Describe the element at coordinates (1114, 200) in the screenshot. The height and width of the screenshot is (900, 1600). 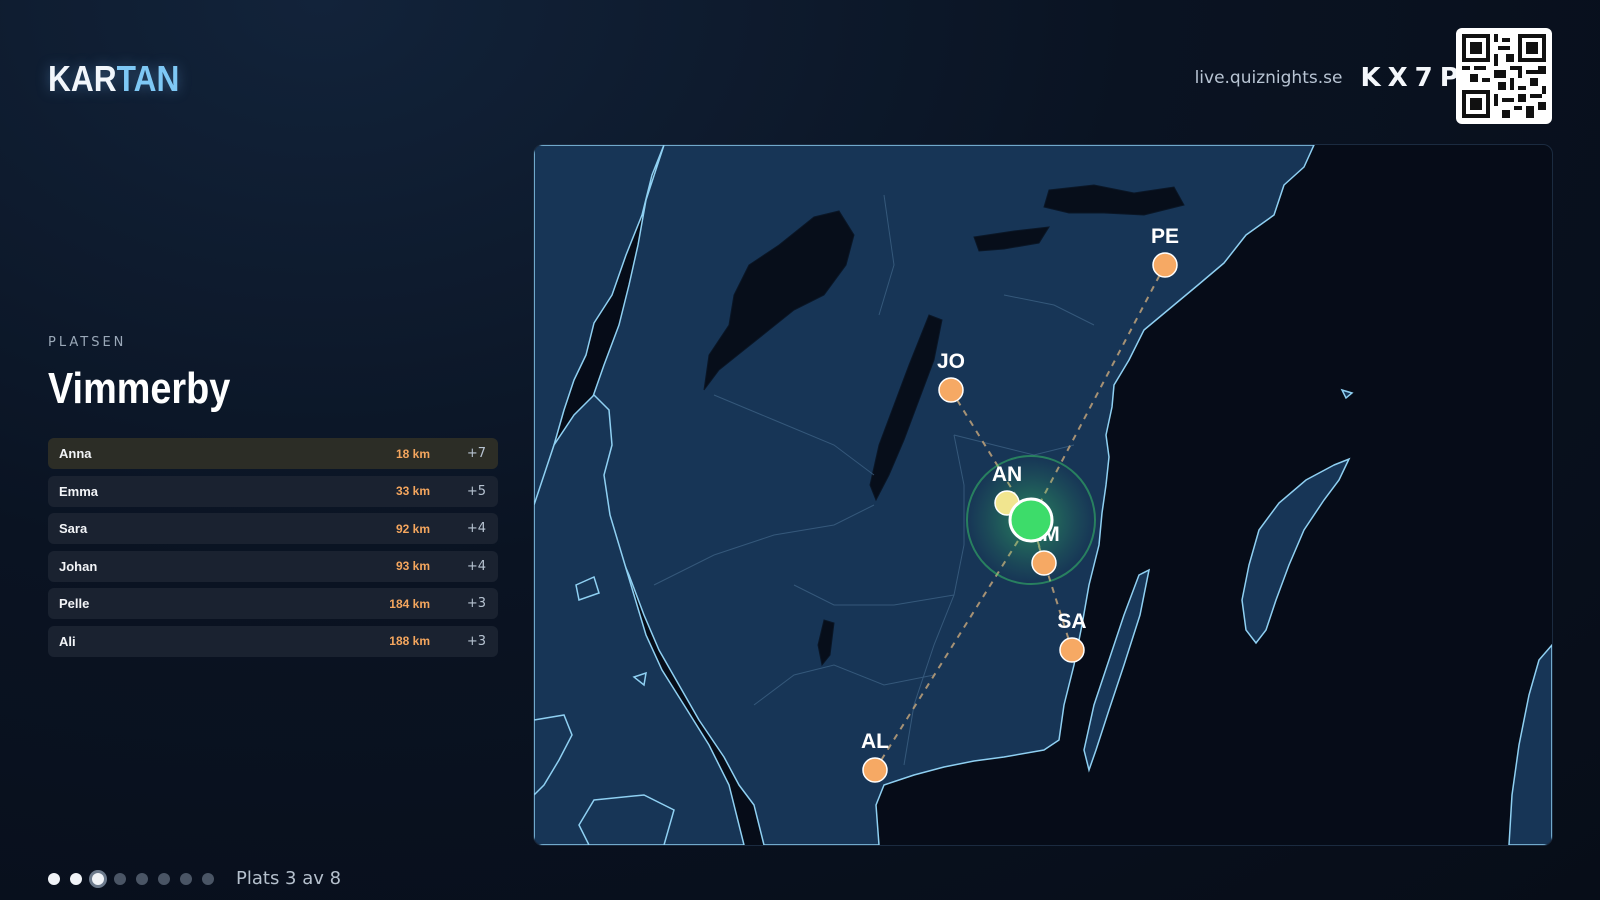
I see `lake-malaren` at that location.